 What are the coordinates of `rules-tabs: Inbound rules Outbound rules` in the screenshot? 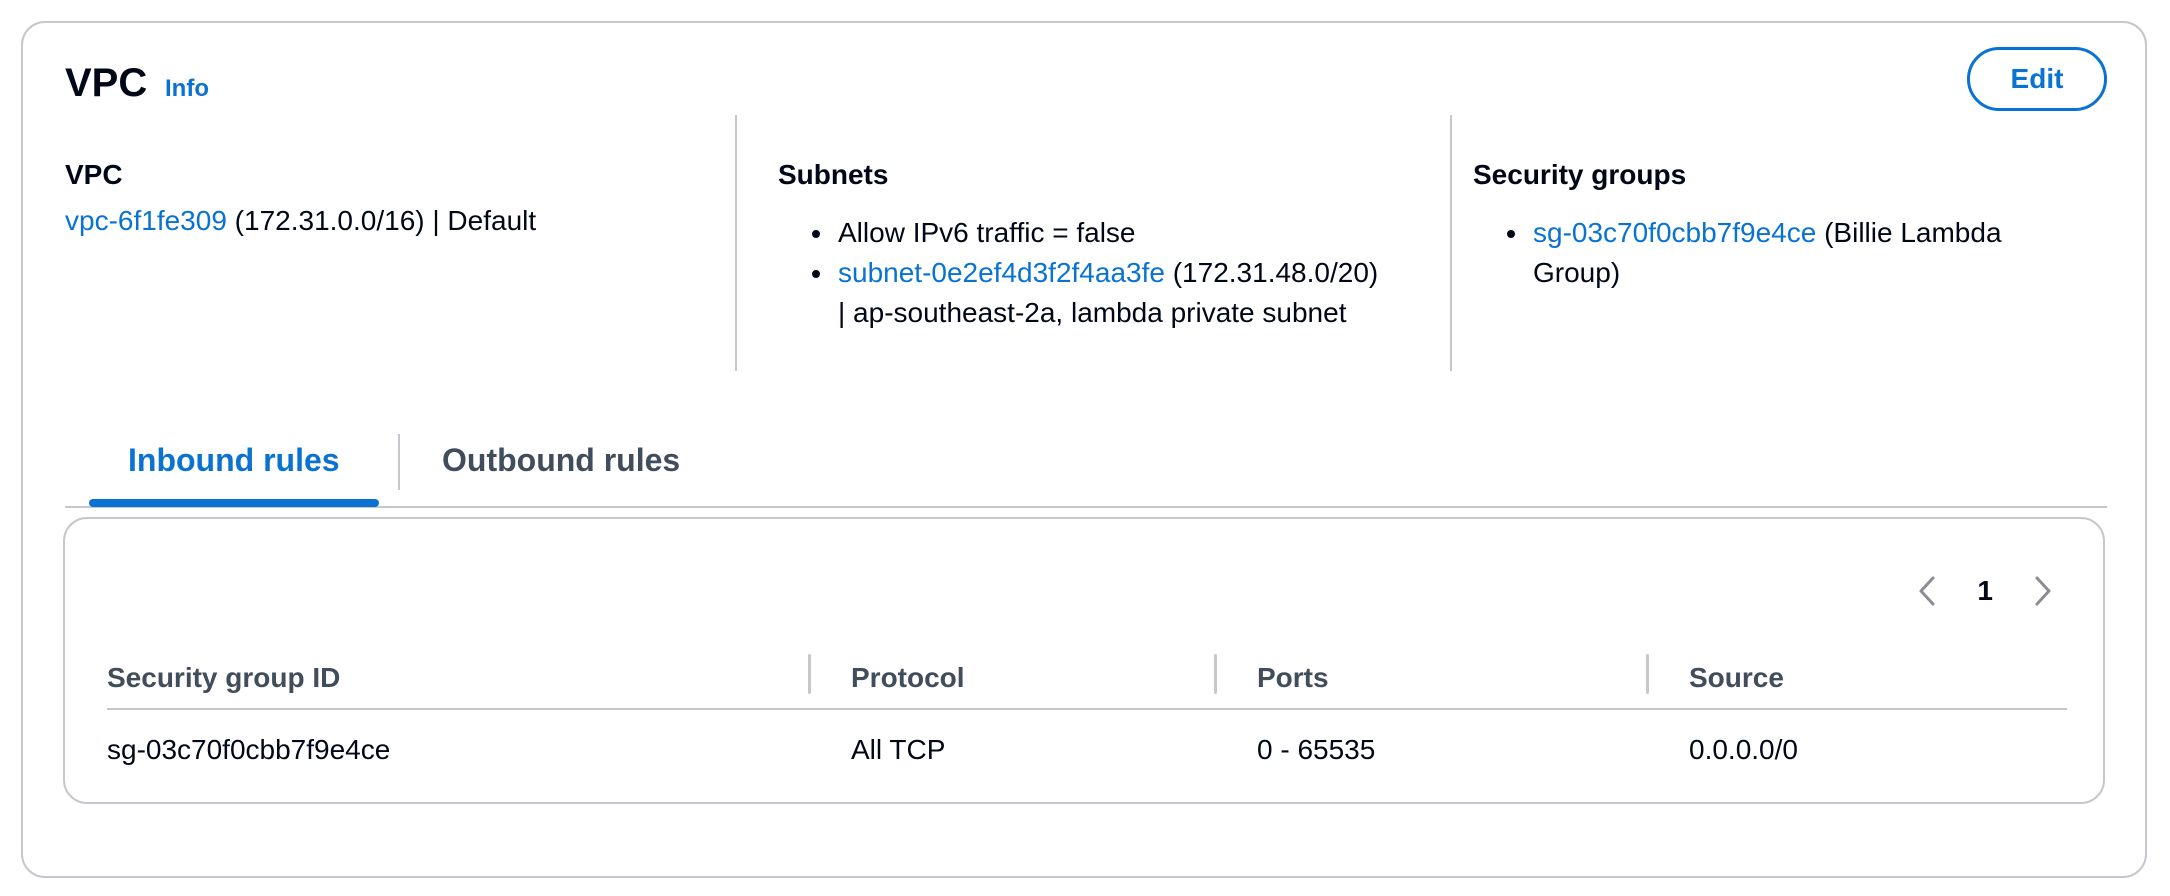 It's located at (1086, 458).